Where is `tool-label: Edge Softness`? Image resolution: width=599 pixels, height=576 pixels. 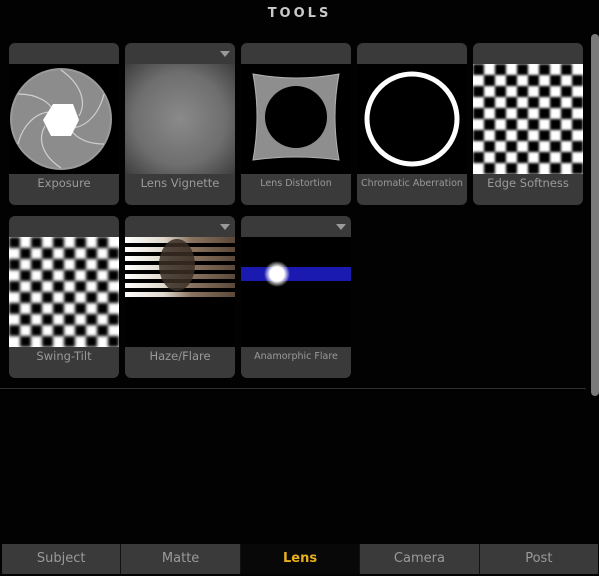 tool-label: Edge Softness is located at coordinates (528, 183).